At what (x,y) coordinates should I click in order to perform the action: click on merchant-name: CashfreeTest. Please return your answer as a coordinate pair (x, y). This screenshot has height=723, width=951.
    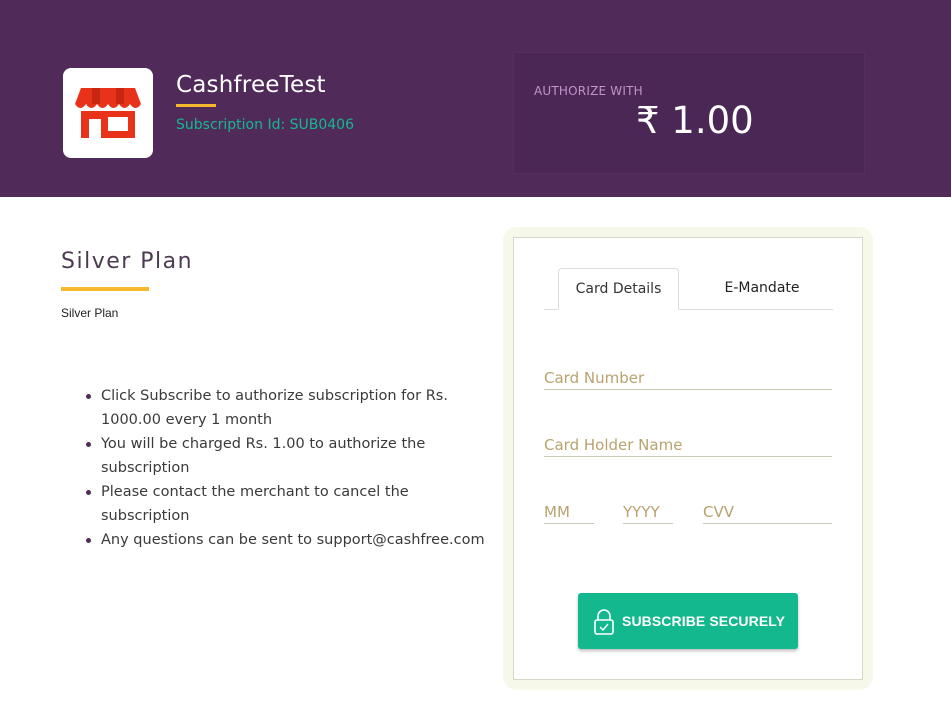
    Looking at the image, I should click on (251, 85).